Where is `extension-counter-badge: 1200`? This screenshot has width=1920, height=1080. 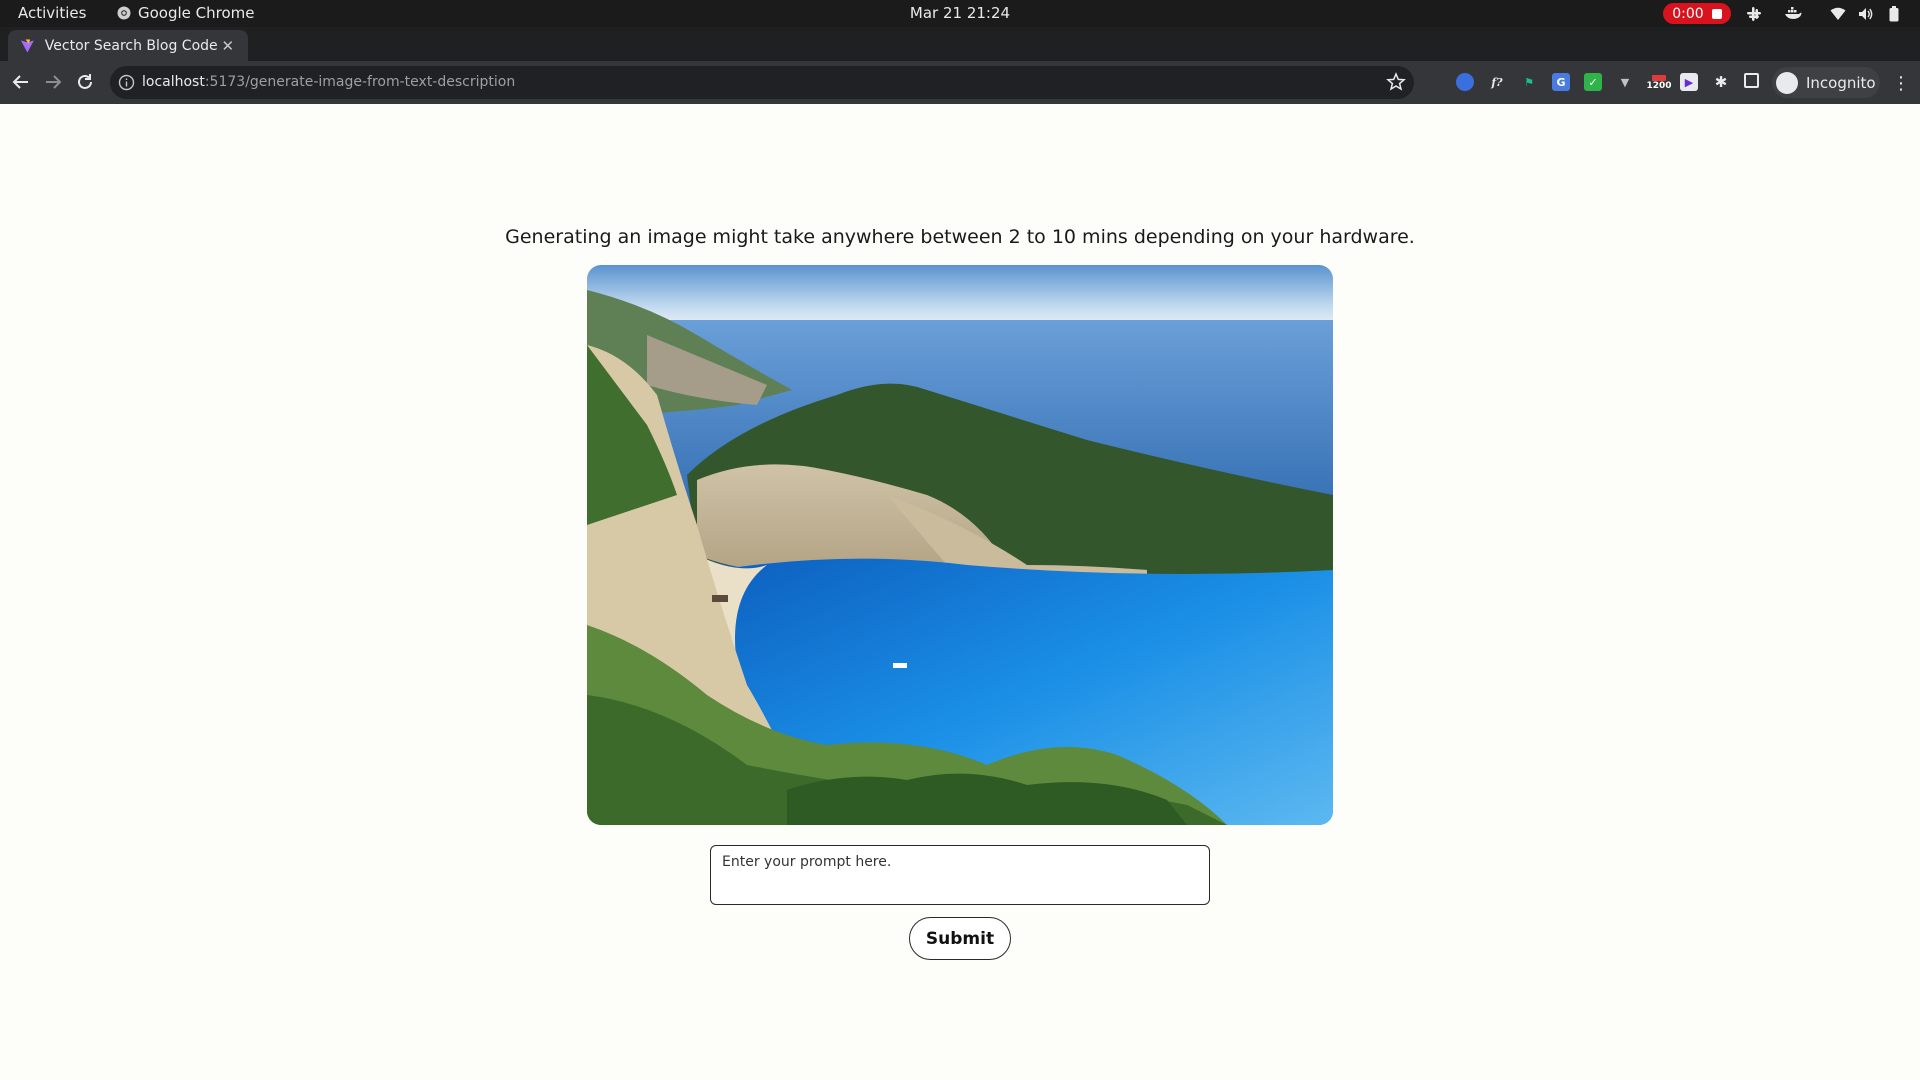 extension-counter-badge: 1200 is located at coordinates (1659, 85).